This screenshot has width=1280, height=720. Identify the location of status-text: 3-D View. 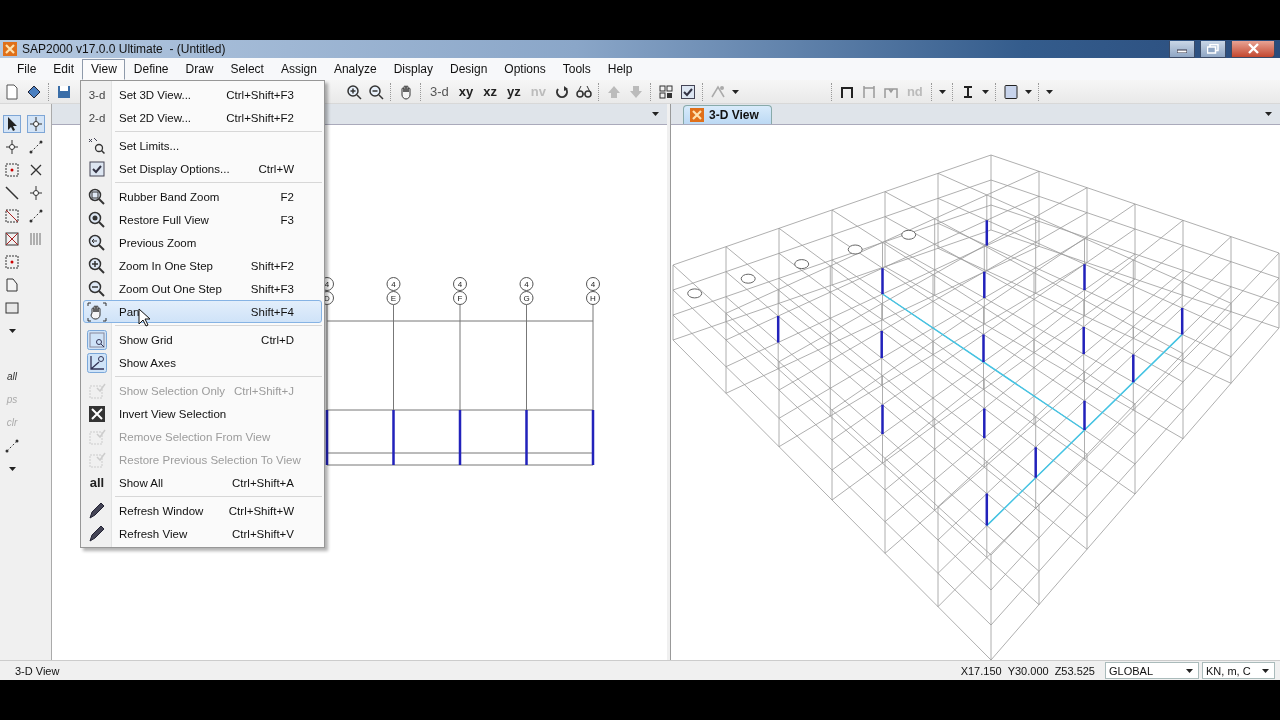
(37, 670).